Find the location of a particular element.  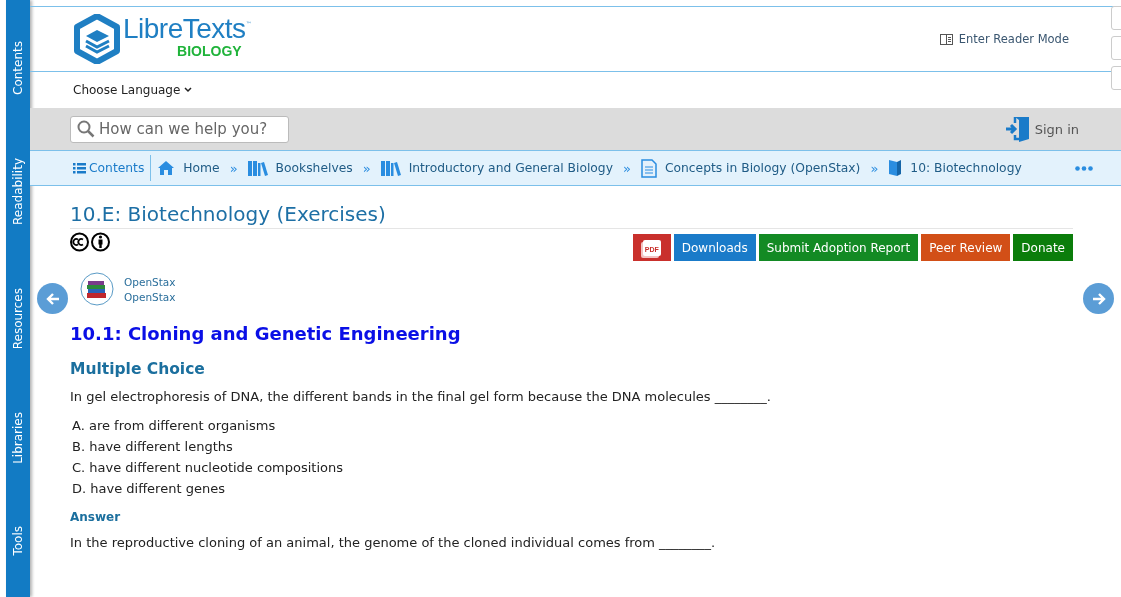

action-button: Submit Adoption Report is located at coordinates (838, 247).